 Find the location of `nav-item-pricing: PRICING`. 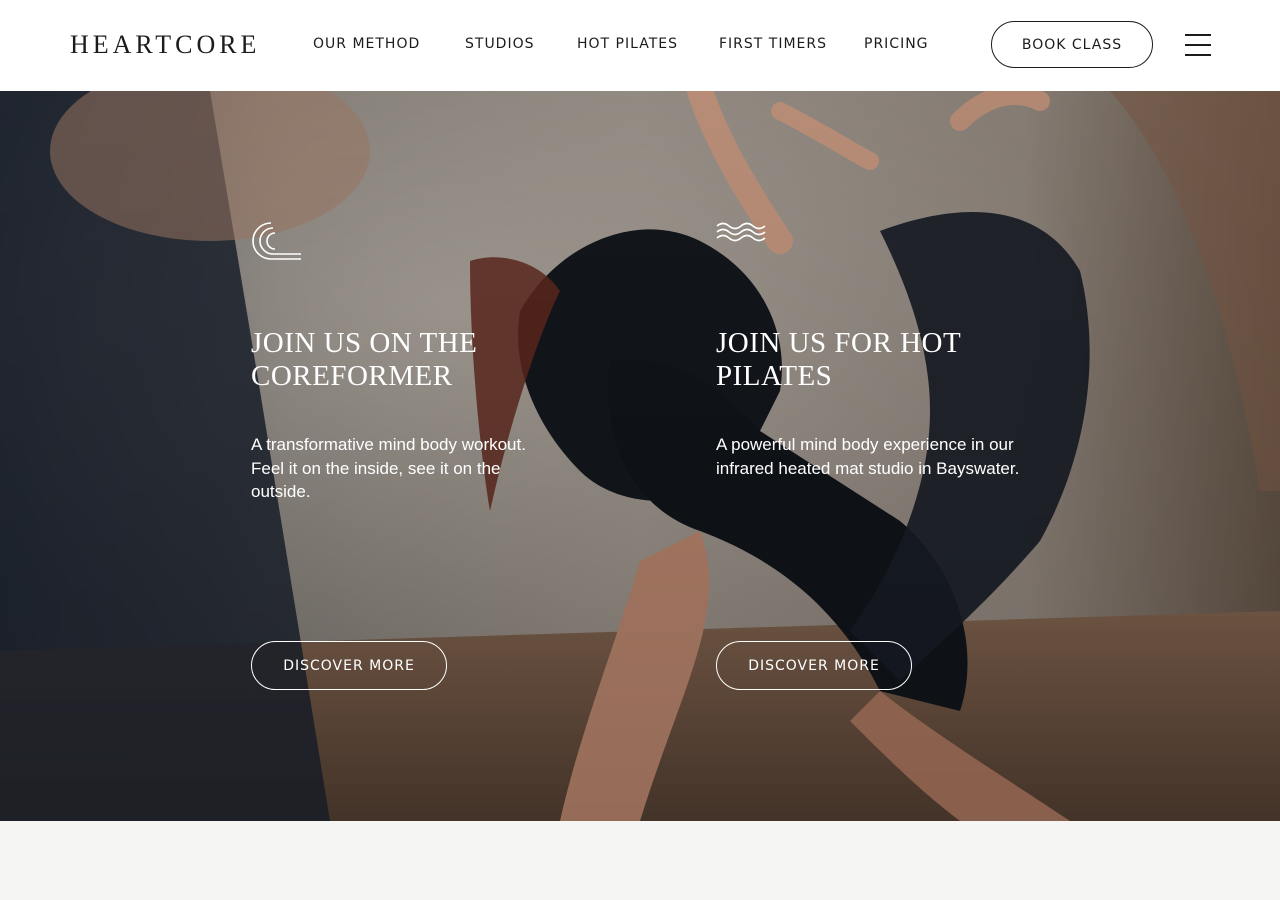

nav-item-pricing: PRICING is located at coordinates (896, 44).